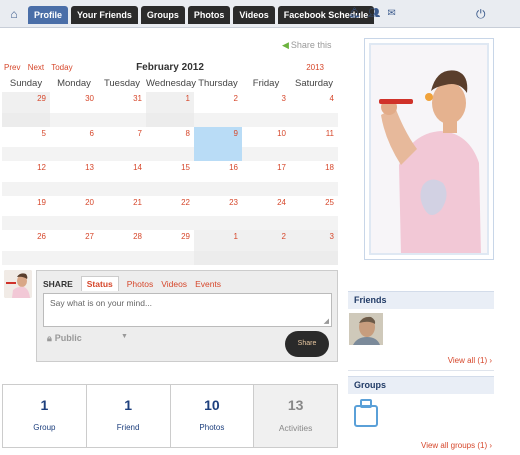  What do you see at coordinates (44, 405) in the screenshot?
I see `stat-value: 1` at bounding box center [44, 405].